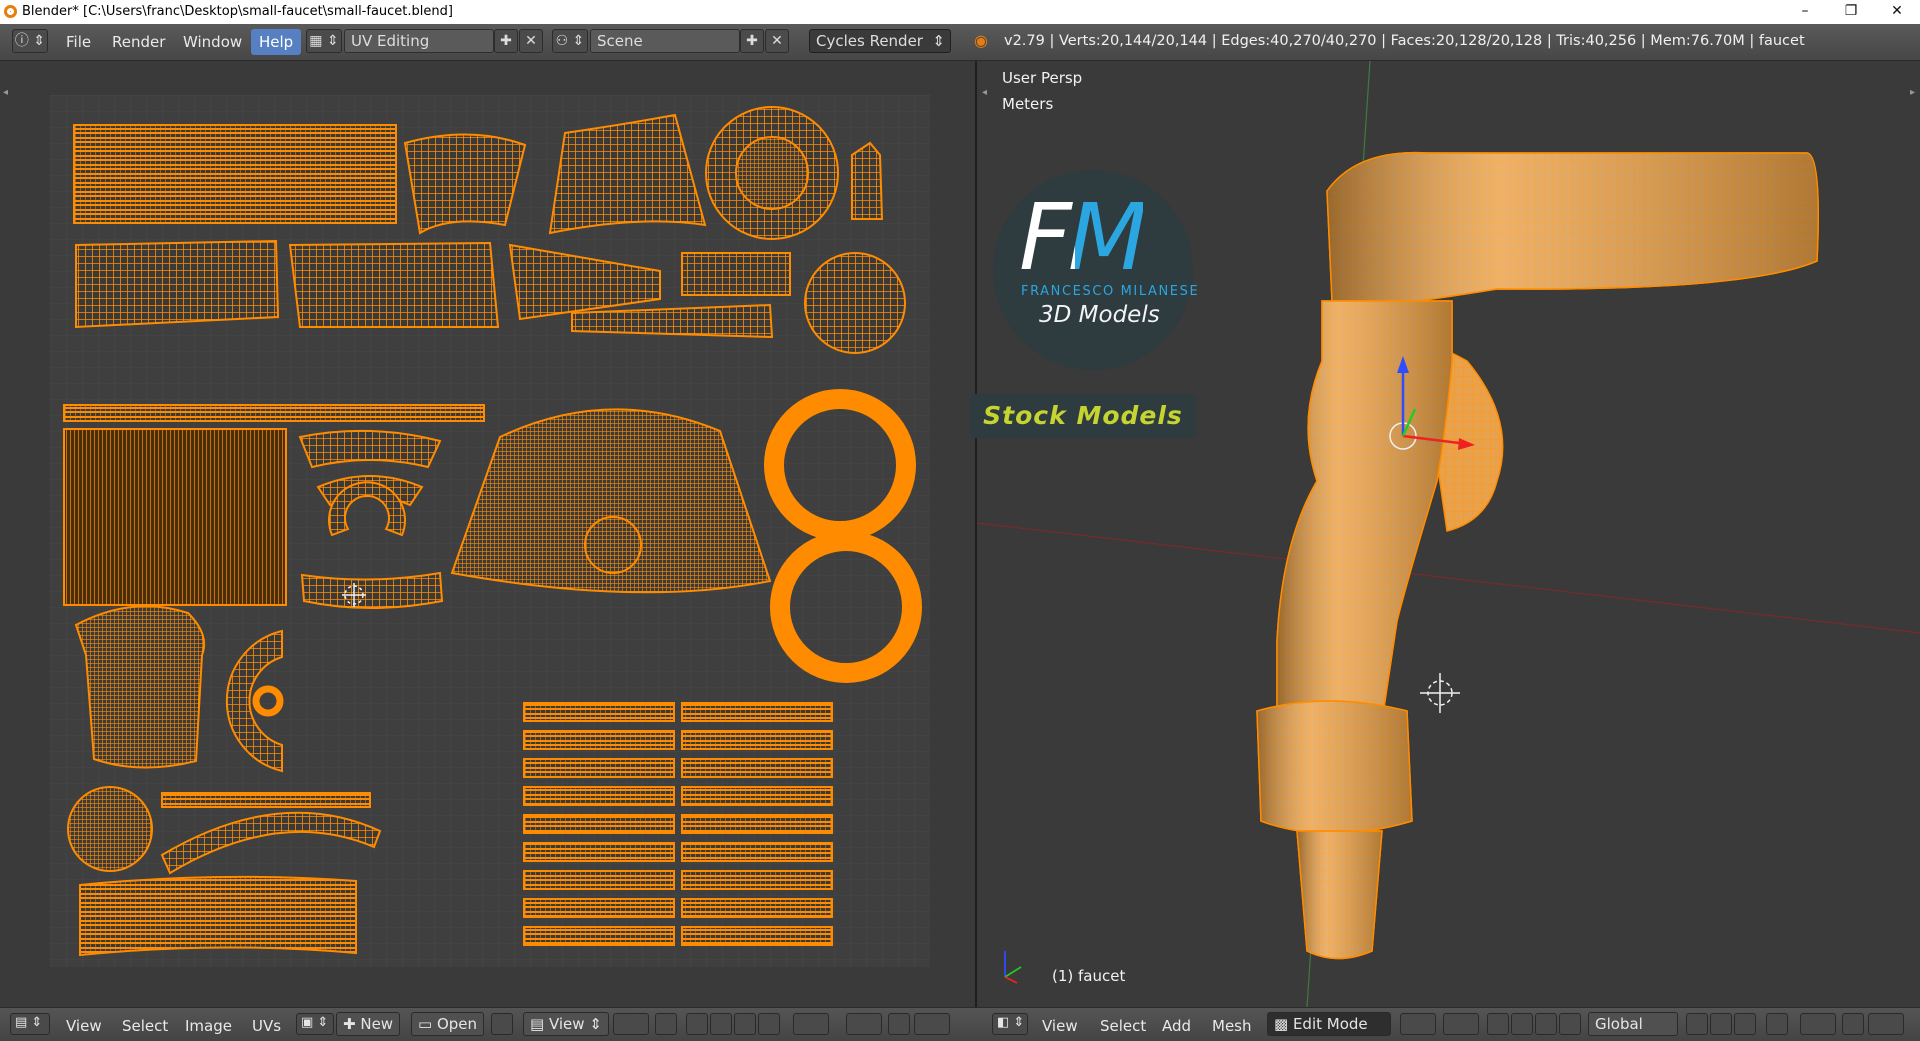 The width and height of the screenshot is (1920, 1041). Describe the element at coordinates (1546, 1024) in the screenshot. I see `rotate-manipulator-icon` at that location.